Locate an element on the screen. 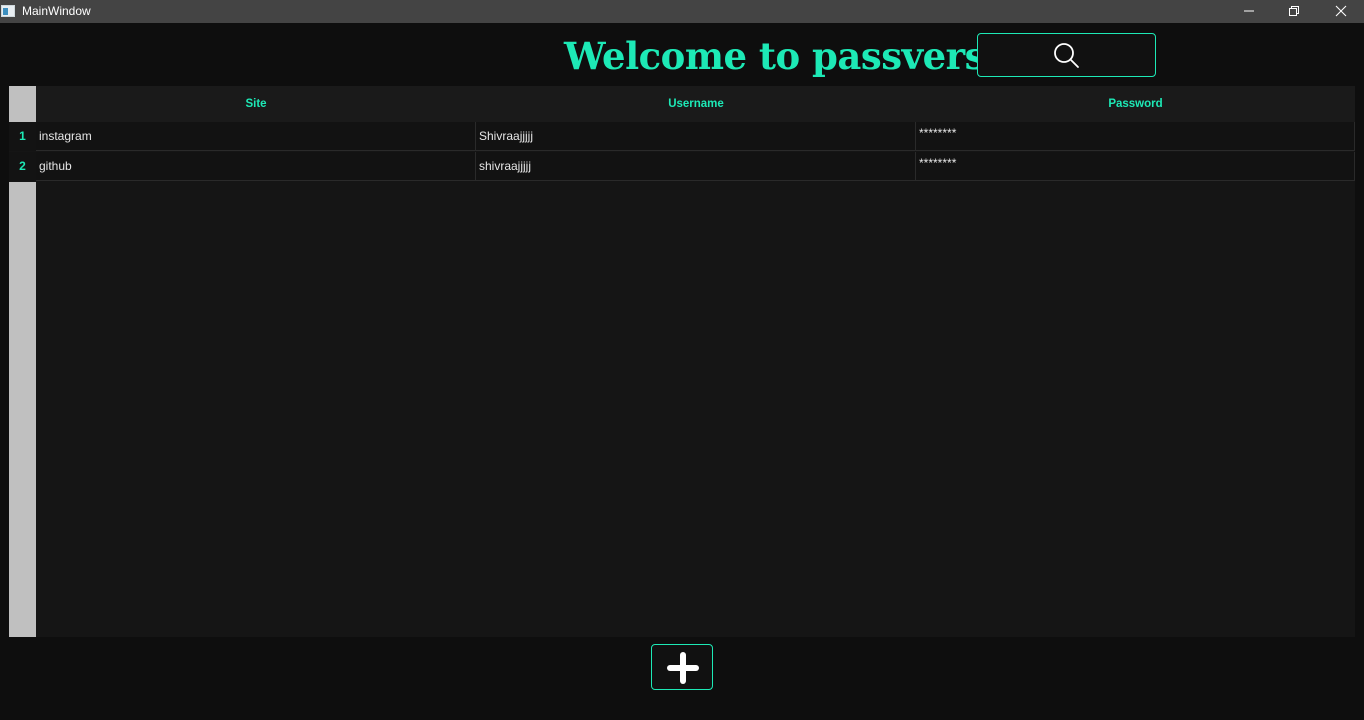 The height and width of the screenshot is (720, 1364). cell-site: instagram is located at coordinates (256, 136).